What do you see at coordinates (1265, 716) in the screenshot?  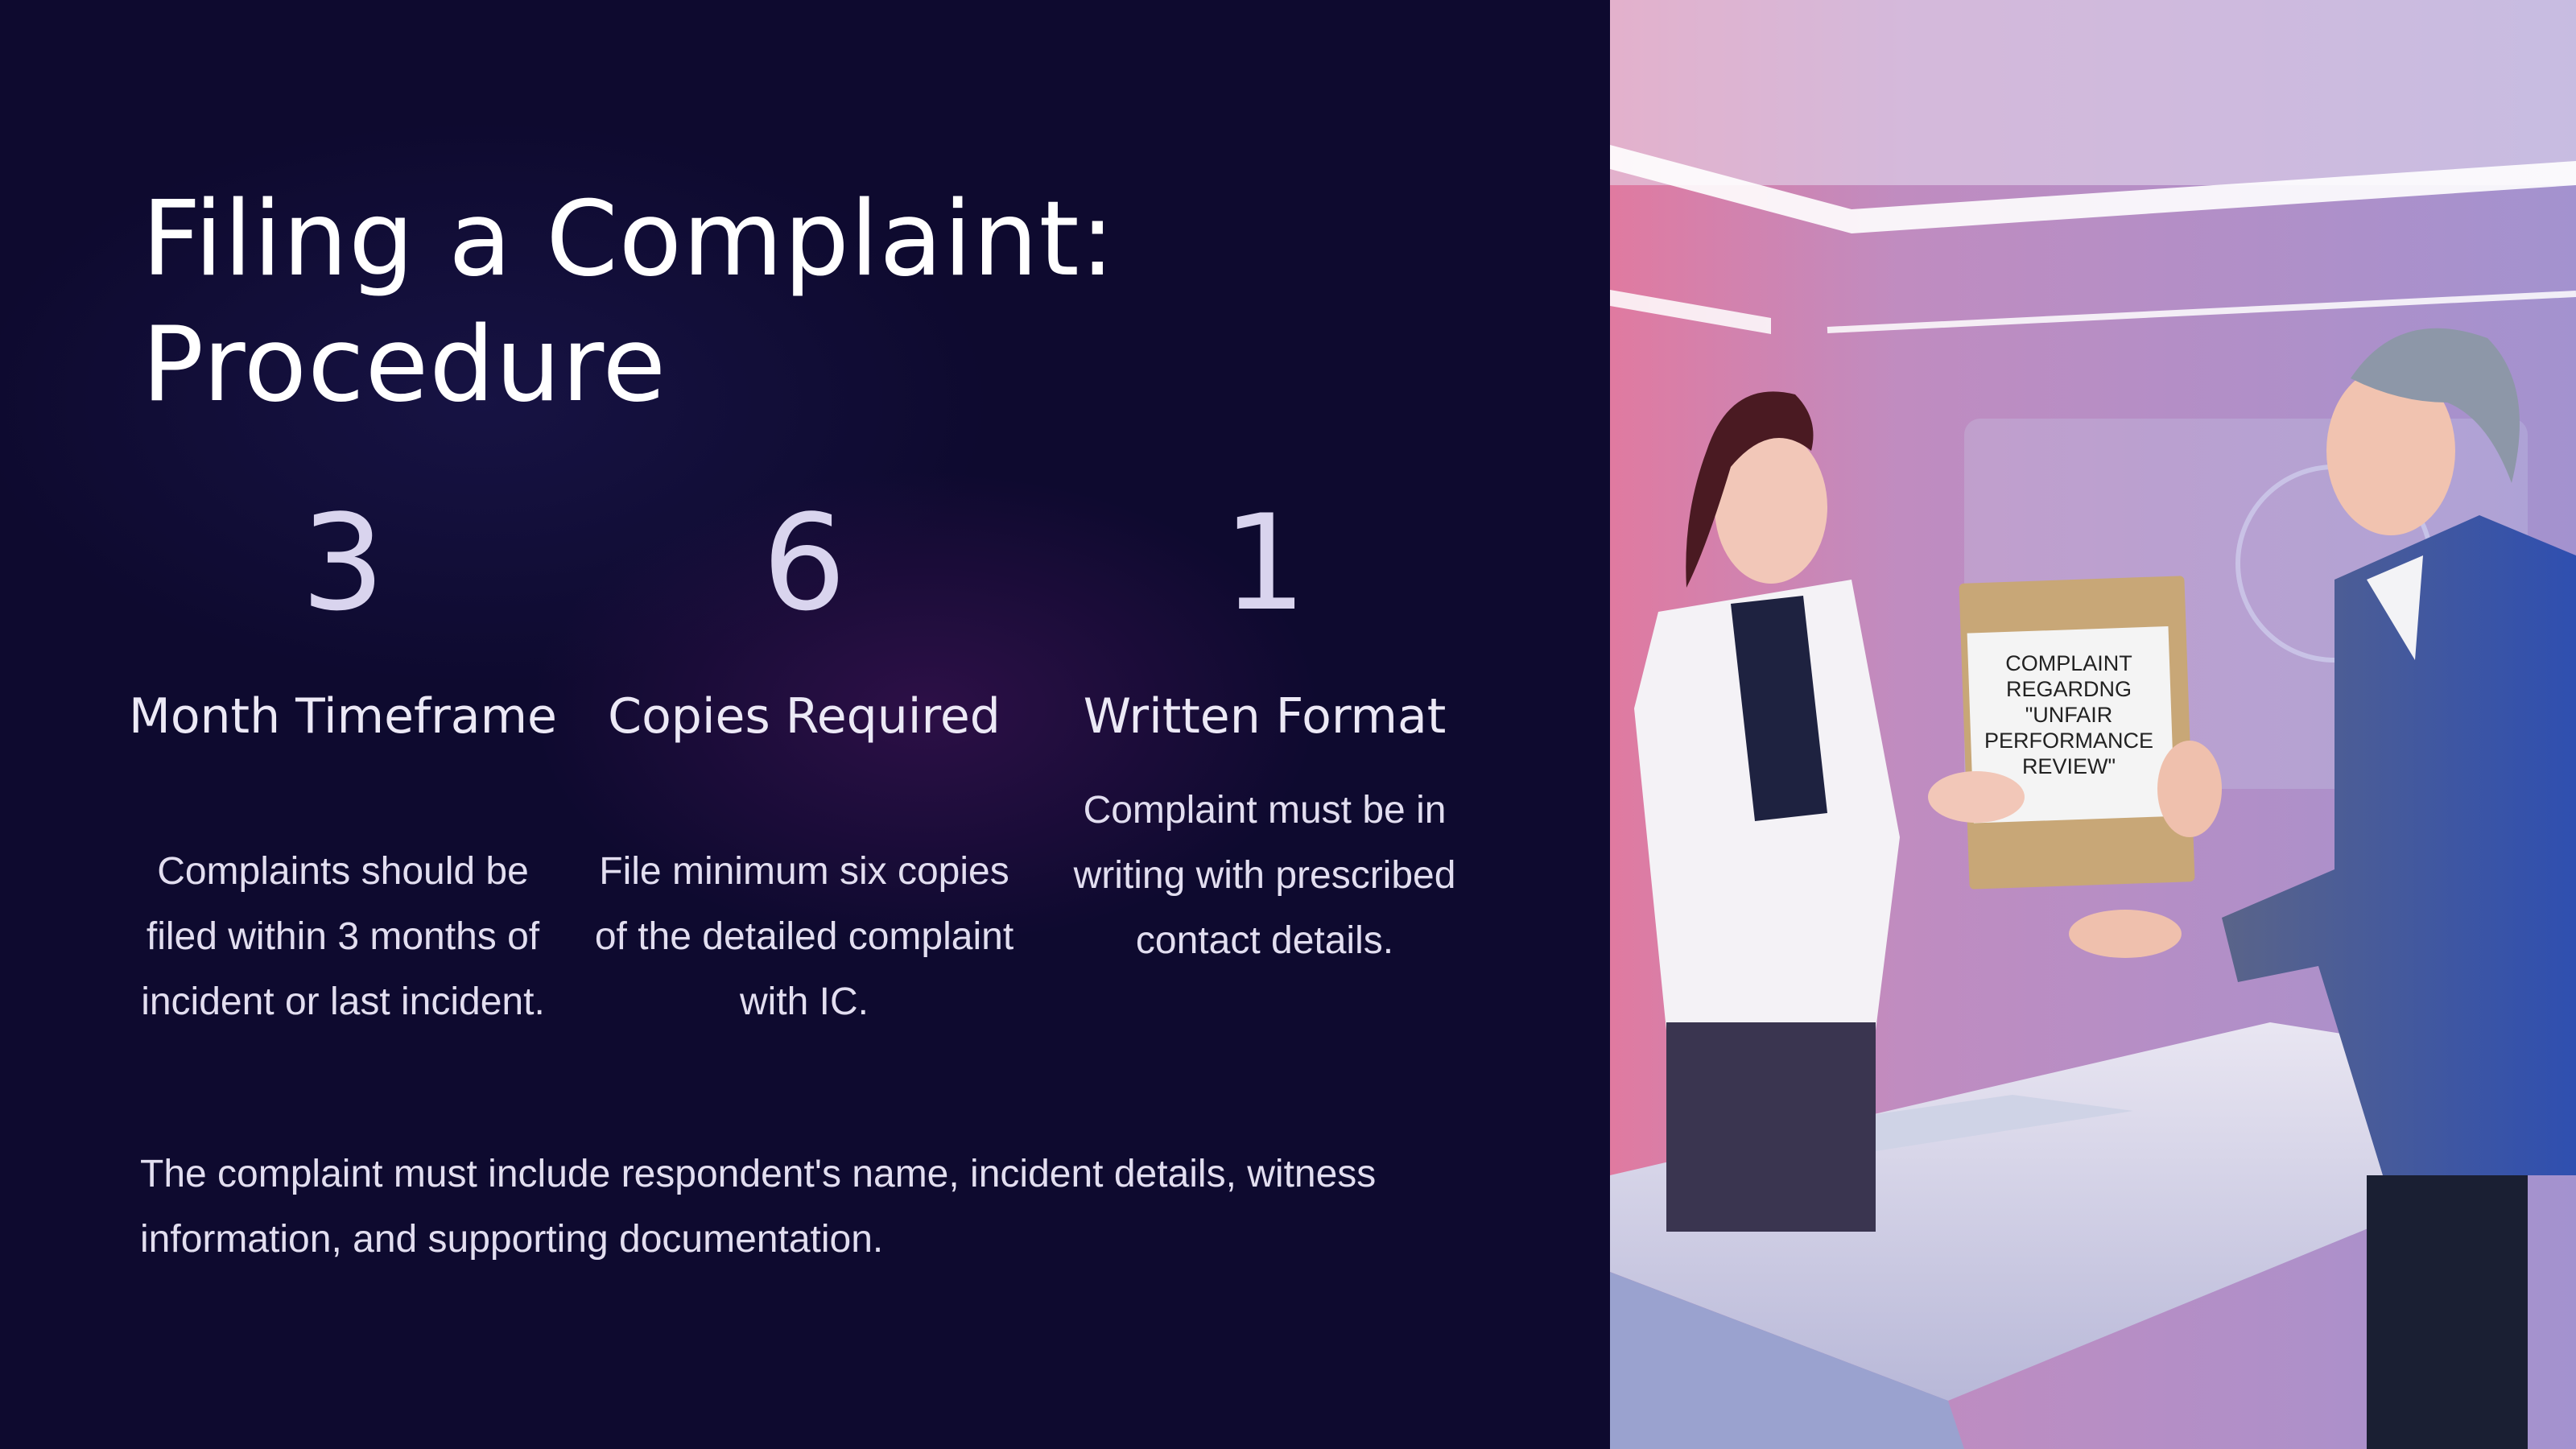 I see `stat-label: Written Format` at bounding box center [1265, 716].